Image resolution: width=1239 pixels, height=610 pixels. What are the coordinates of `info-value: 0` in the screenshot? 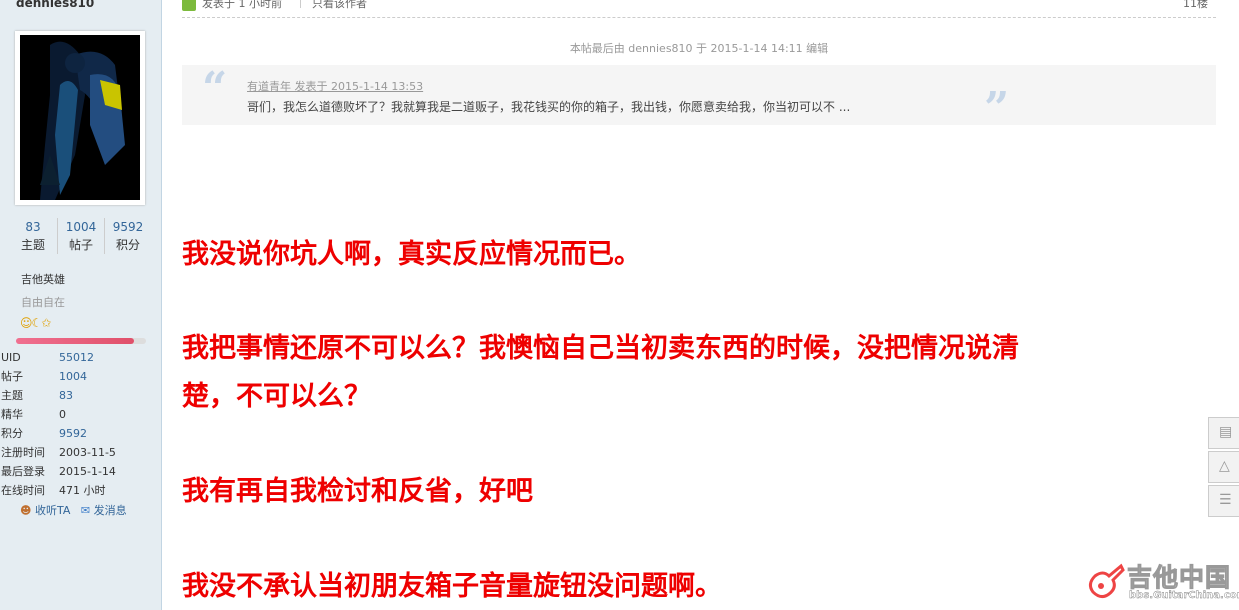 It's located at (62, 414).